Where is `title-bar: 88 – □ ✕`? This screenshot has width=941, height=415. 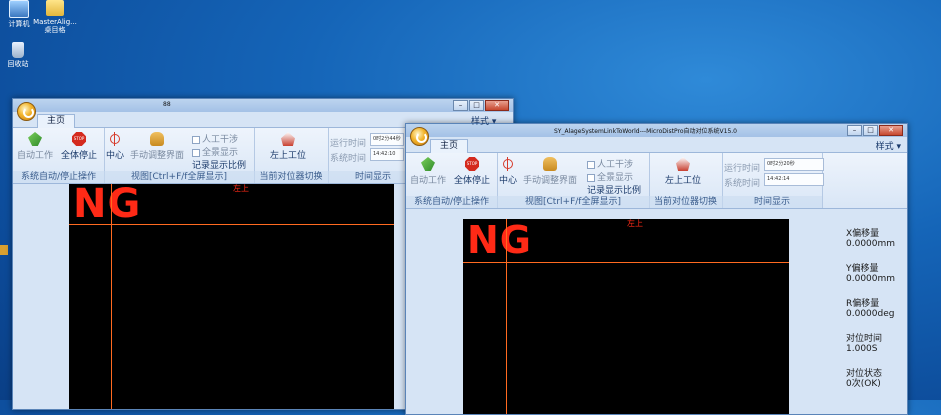 title-bar: 88 – □ ✕ is located at coordinates (263, 105).